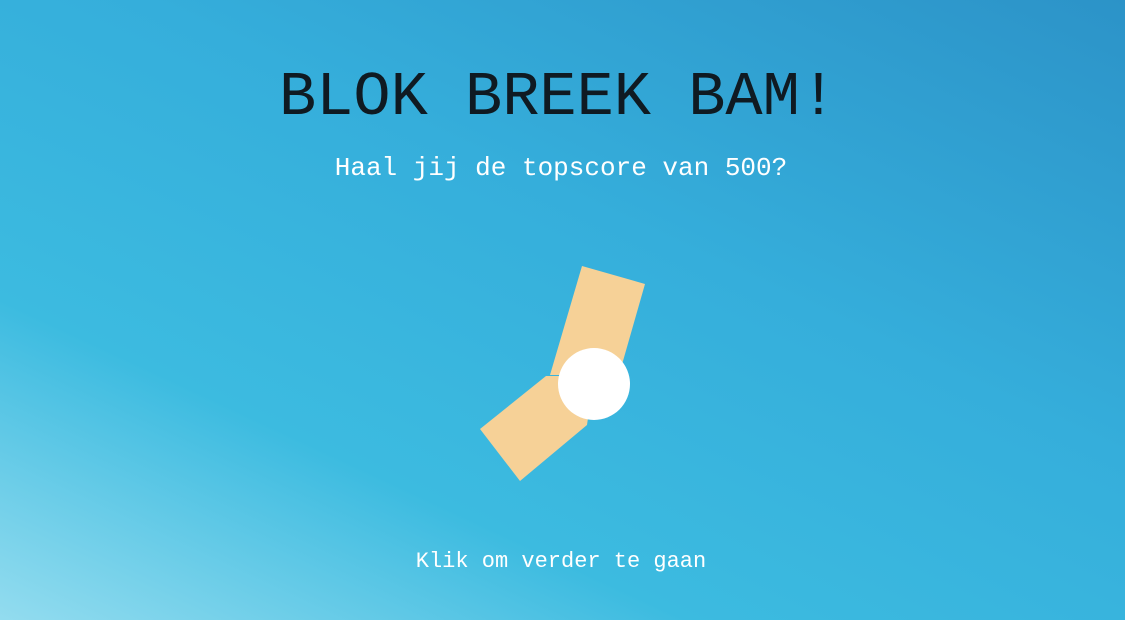 The width and height of the screenshot is (1125, 620). I want to click on ball, so click(594, 384).